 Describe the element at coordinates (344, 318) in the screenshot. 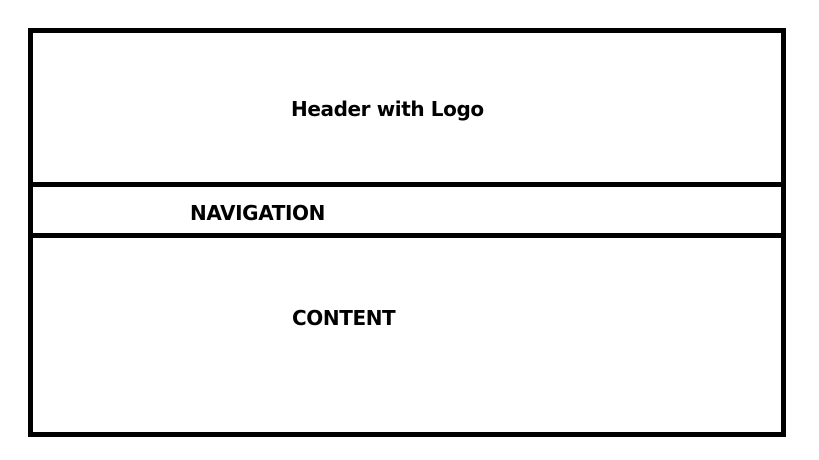

I see `content-label: CONTENT` at that location.